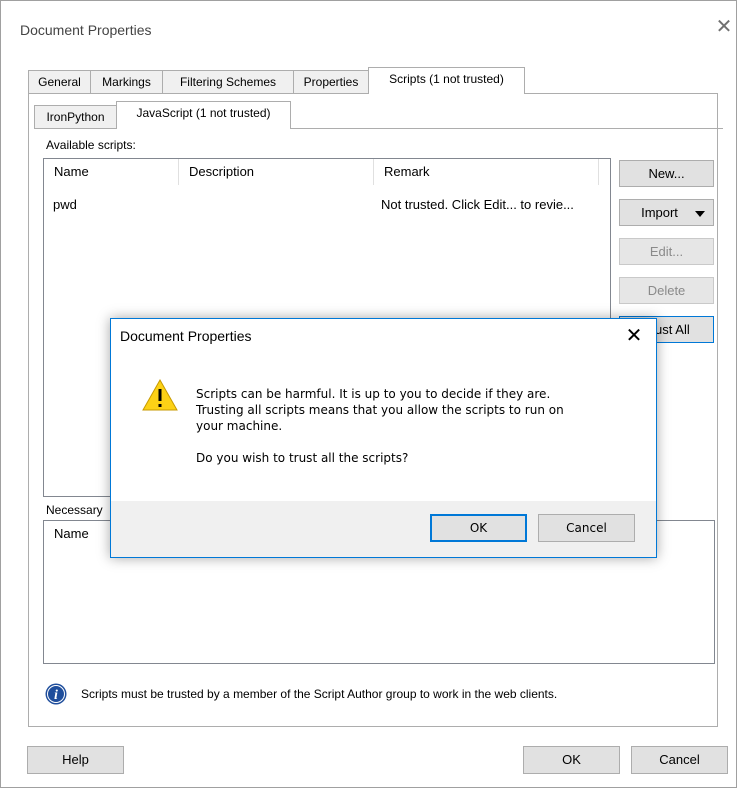 This screenshot has width=737, height=788. Describe the element at coordinates (446, 80) in the screenshot. I see `tab-scripts: Scripts (1 not trusted)` at that location.